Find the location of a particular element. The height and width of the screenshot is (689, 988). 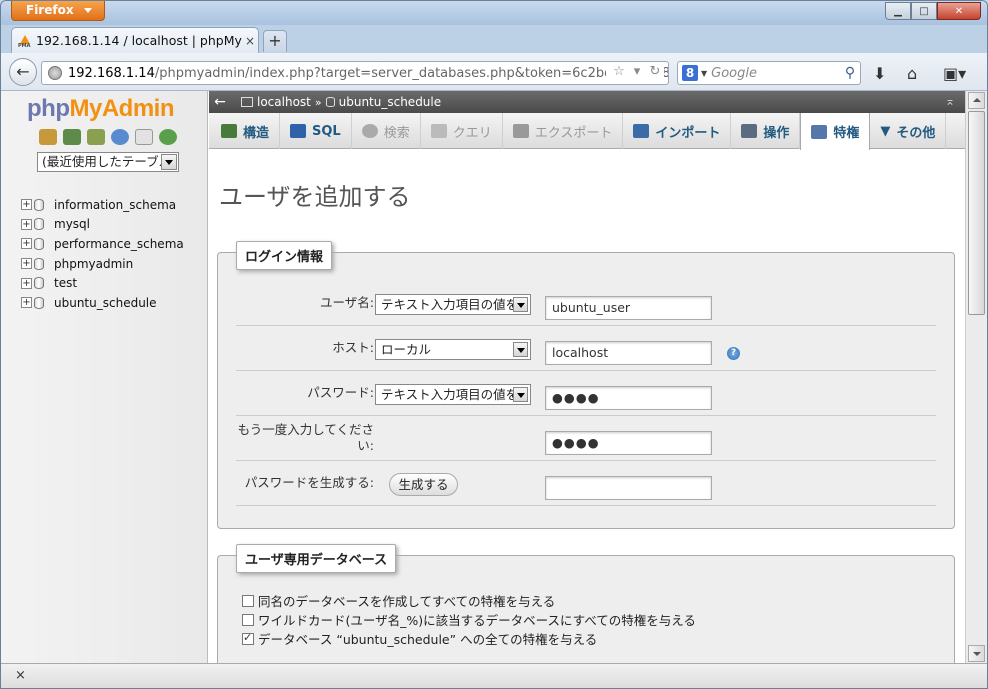

home-icon is located at coordinates (48, 137).